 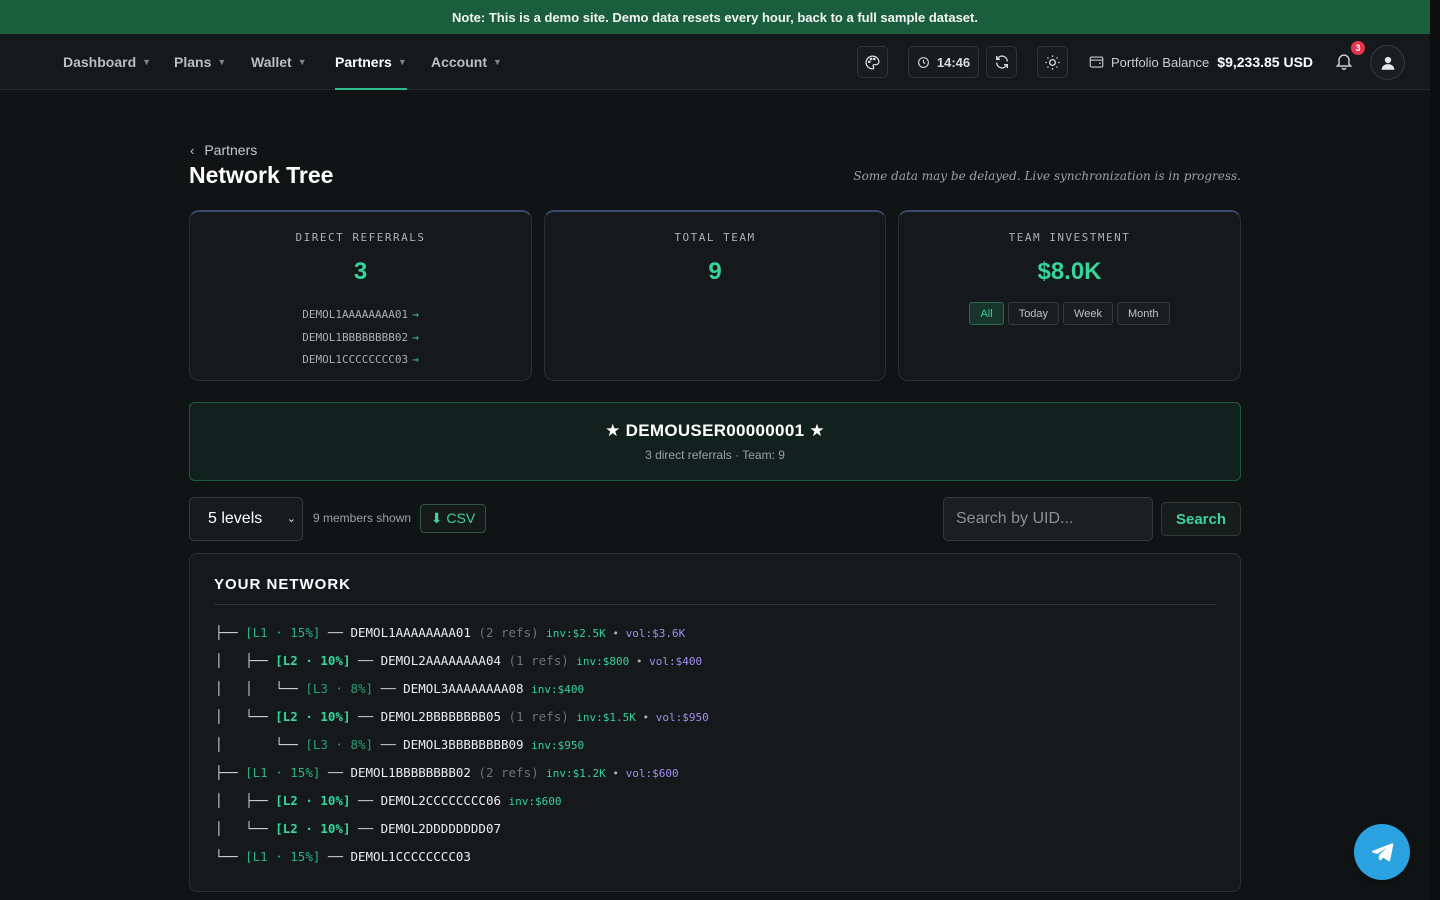 What do you see at coordinates (402, 62) in the screenshot?
I see `chevron-down-icon: ▼` at bounding box center [402, 62].